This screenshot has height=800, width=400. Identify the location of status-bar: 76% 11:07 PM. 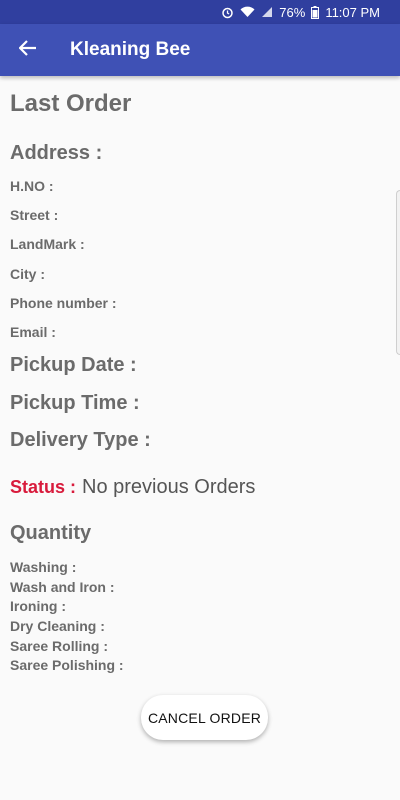
(200, 12).